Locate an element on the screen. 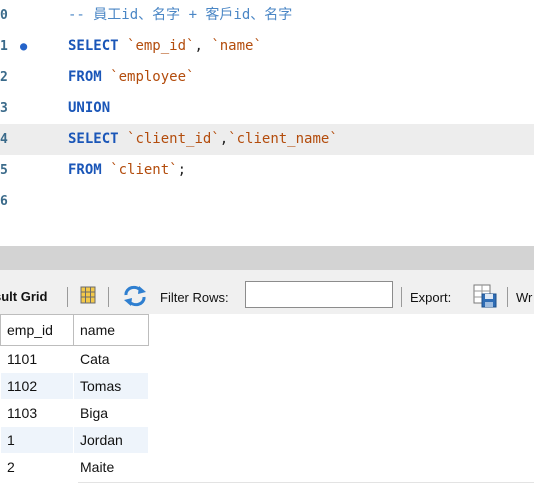  line-number: 2 is located at coordinates (4, 77).